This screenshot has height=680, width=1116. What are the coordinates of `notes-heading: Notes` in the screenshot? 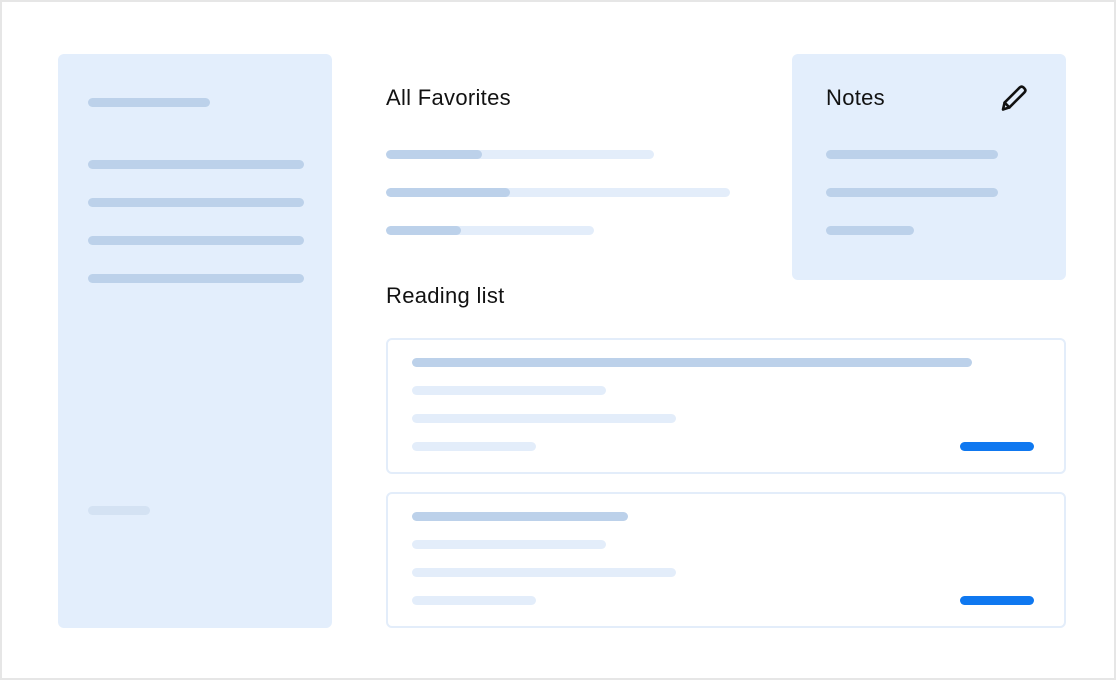 It's located at (855, 97).